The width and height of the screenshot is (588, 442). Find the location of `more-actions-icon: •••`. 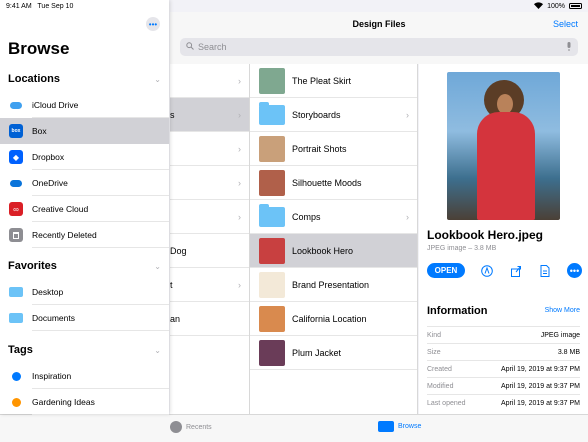

more-actions-icon: ••• is located at coordinates (574, 270).